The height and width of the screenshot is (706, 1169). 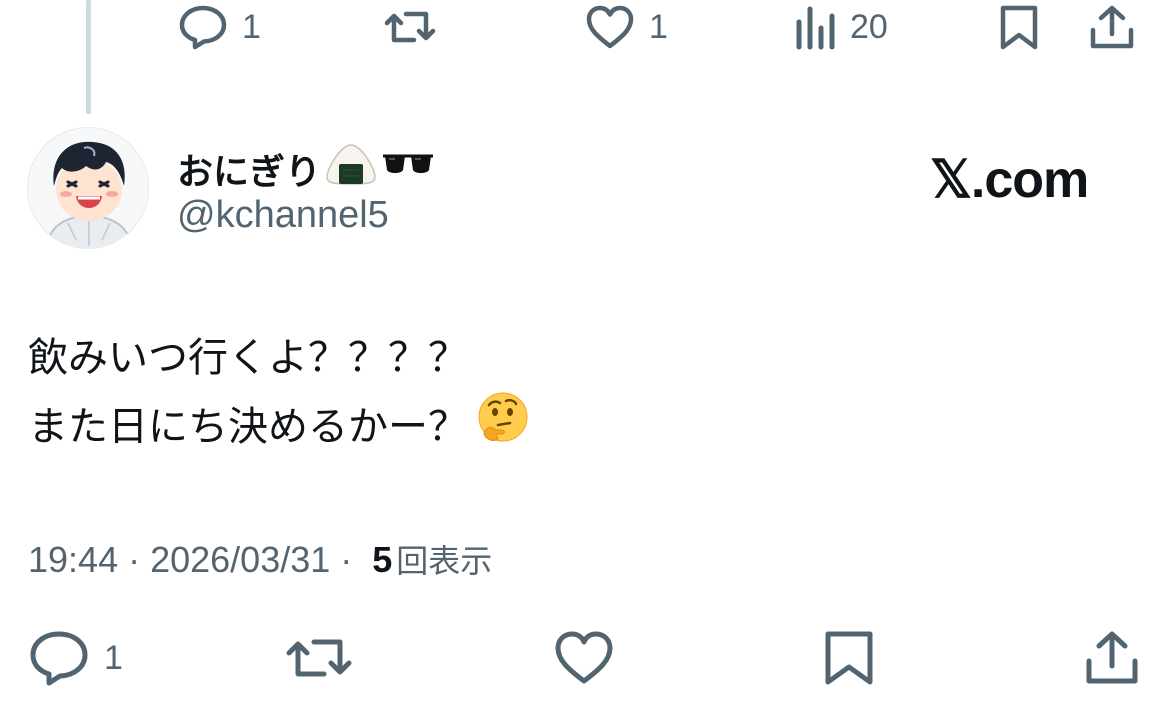 I want to click on tweet-action-bar: 1, so click(x=584, y=655).